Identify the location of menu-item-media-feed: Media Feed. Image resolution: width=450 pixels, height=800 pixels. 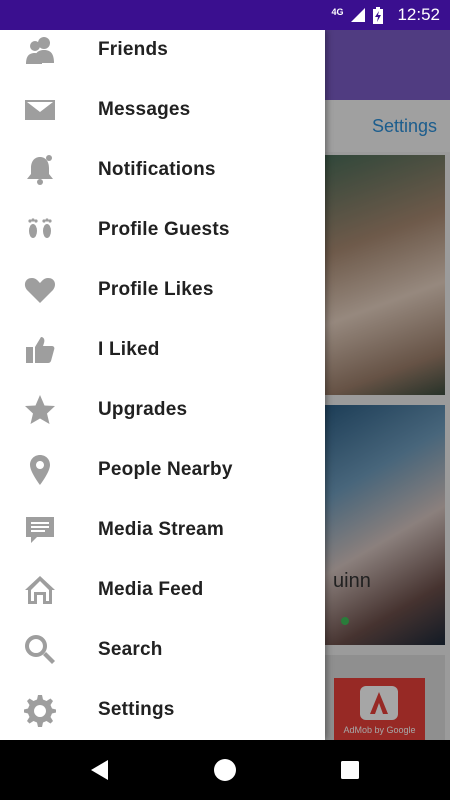
(162, 590).